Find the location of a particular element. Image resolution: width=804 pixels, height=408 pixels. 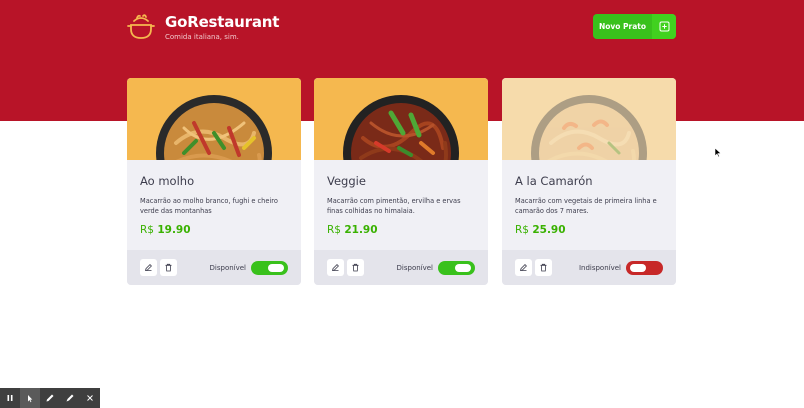

price-value: 19.90 is located at coordinates (174, 230).